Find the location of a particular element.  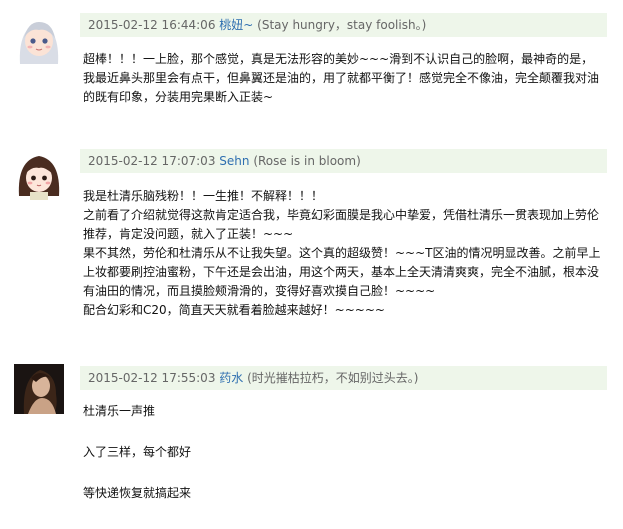

comment-signature: (时光摧枯拉朽，不如别过头去。) is located at coordinates (333, 378).